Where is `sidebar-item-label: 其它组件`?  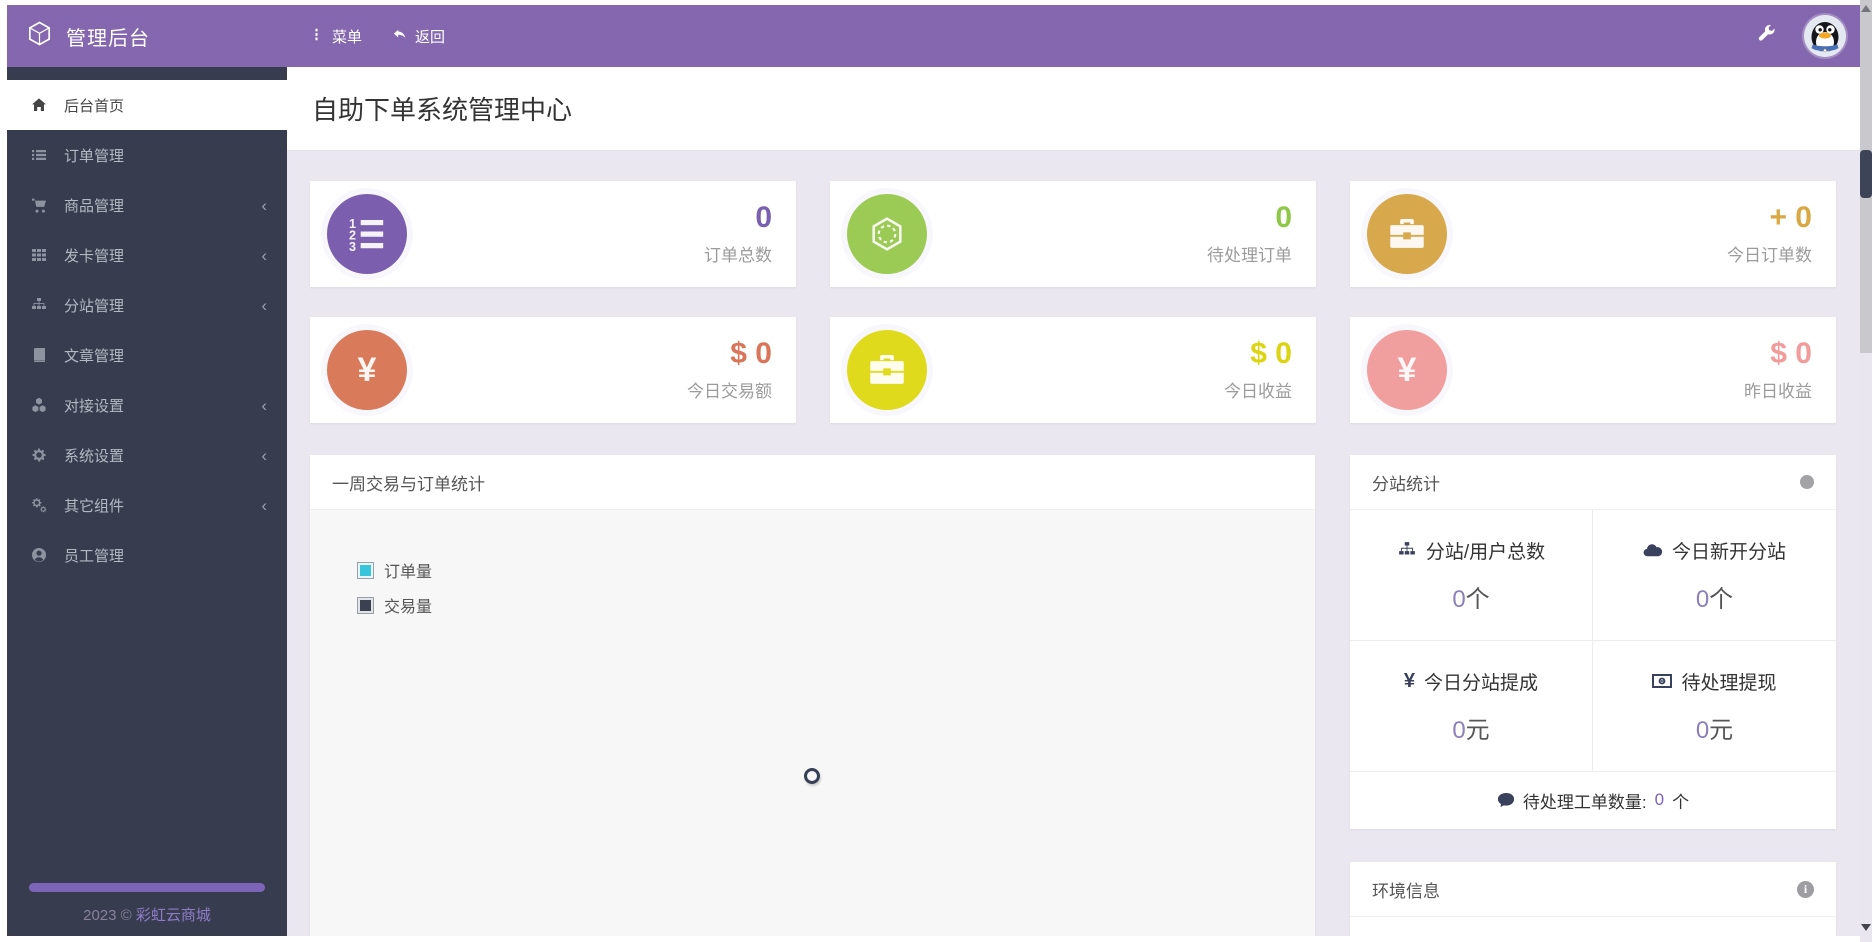
sidebar-item-label: 其它组件 is located at coordinates (94, 506).